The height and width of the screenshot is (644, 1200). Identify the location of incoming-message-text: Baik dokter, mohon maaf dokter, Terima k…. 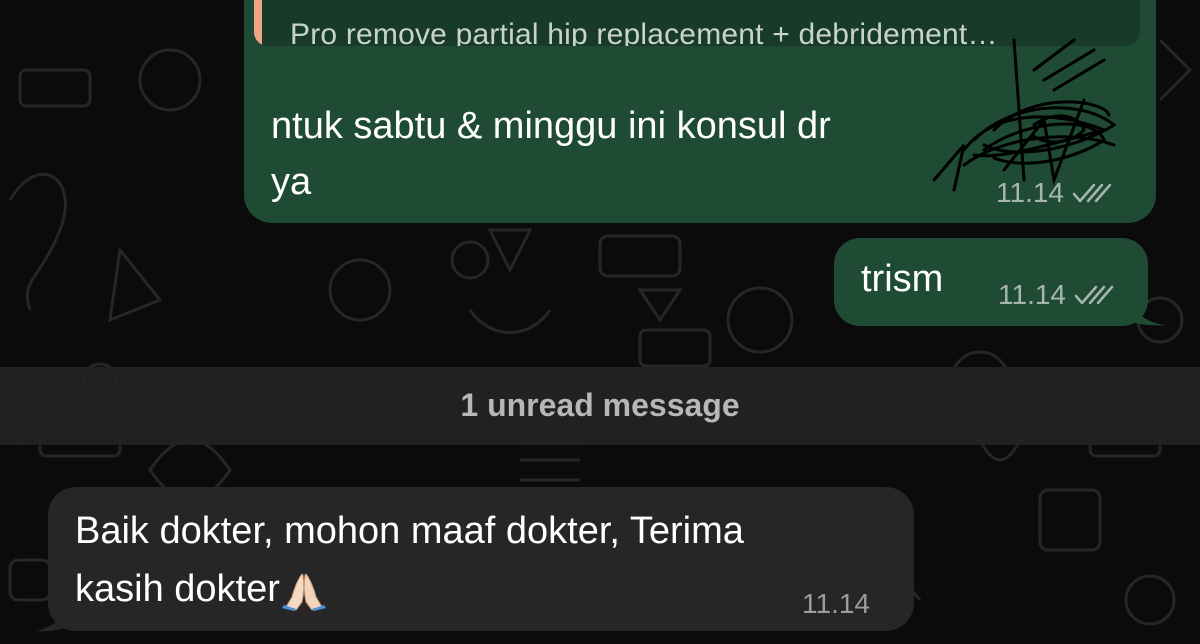
(475, 560).